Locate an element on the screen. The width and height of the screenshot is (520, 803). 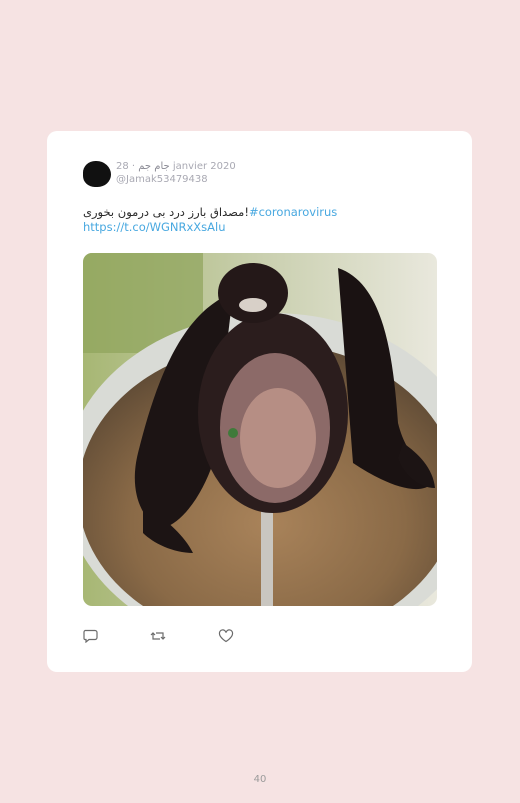
retweet-icon is located at coordinates (158, 635).